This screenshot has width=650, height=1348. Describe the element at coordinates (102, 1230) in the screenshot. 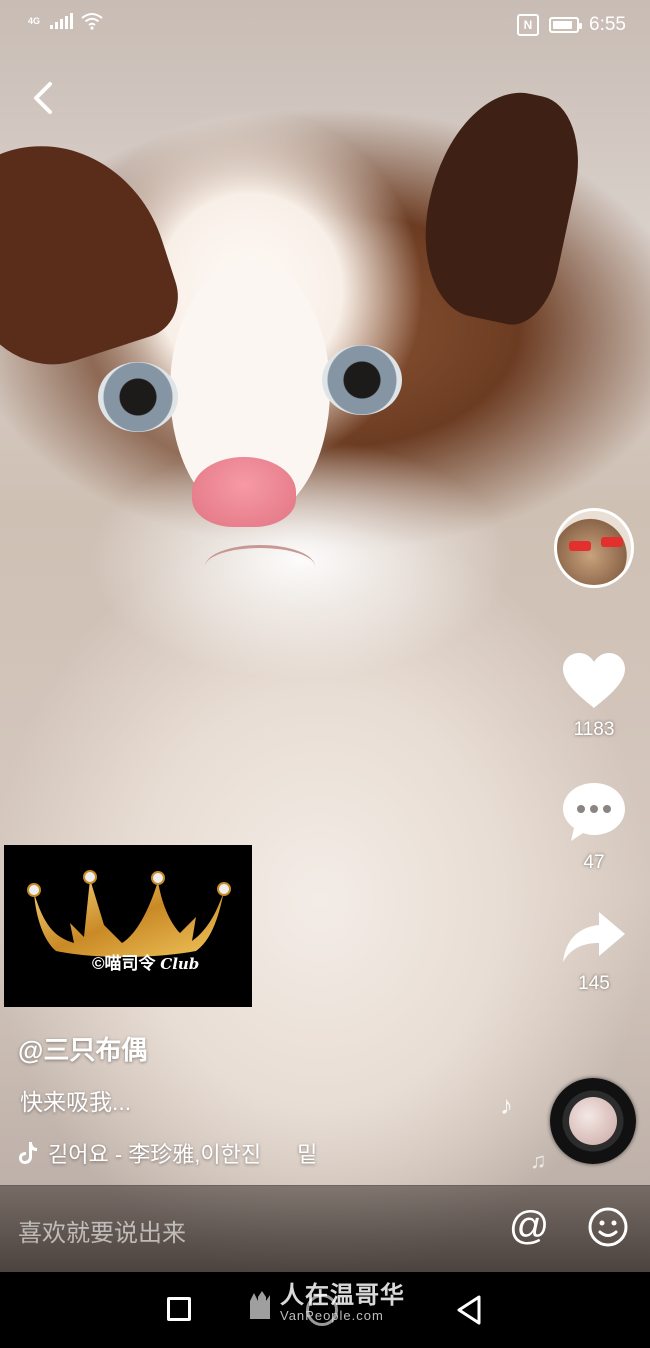

I see `comment-input: 喜欢就要说出来` at that location.